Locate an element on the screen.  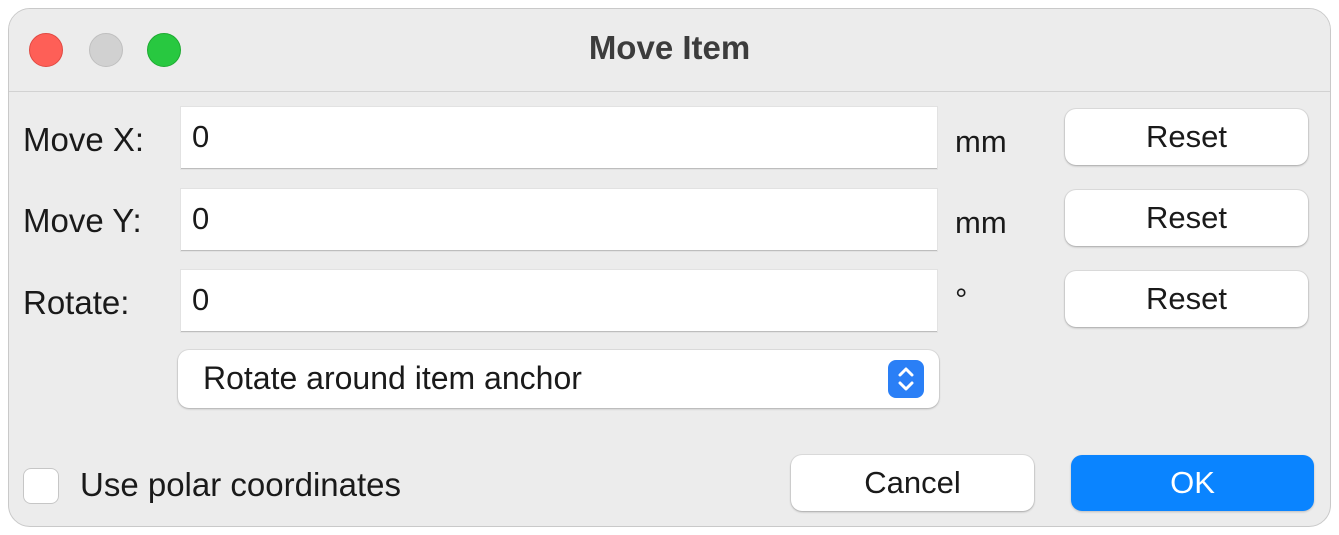
rotate-label: Rotate: is located at coordinates (76, 302).